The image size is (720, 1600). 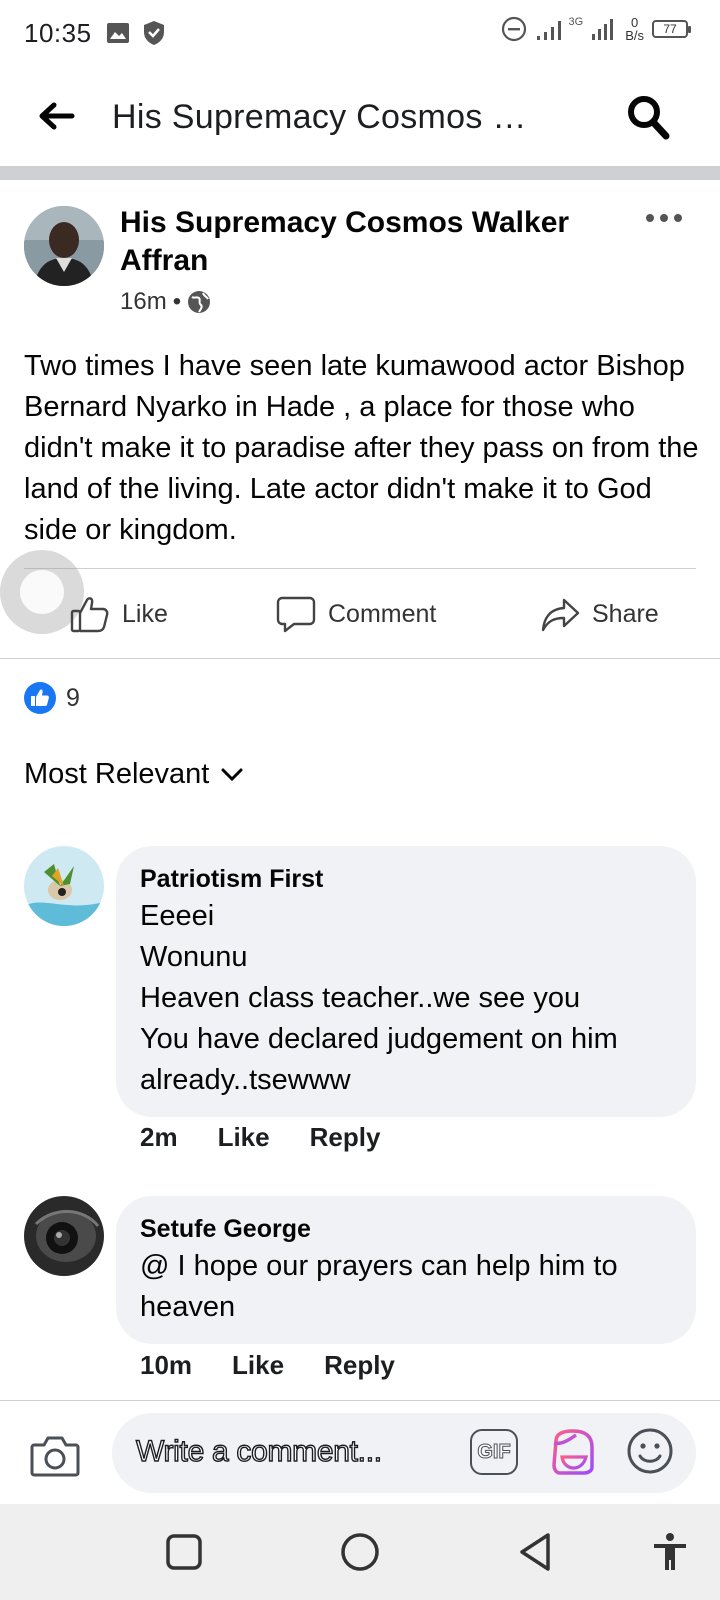 What do you see at coordinates (296, 614) in the screenshot?
I see `speech-bubble-icon` at bounding box center [296, 614].